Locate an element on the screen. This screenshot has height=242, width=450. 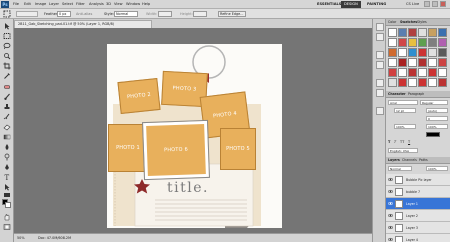
hand-tool-icon is located at coordinates (7, 217).